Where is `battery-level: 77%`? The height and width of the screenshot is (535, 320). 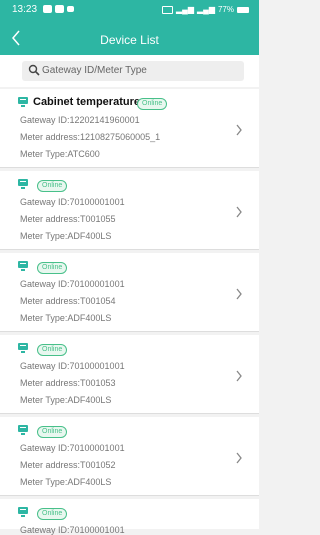
battery-level: 77% is located at coordinates (225, 9).